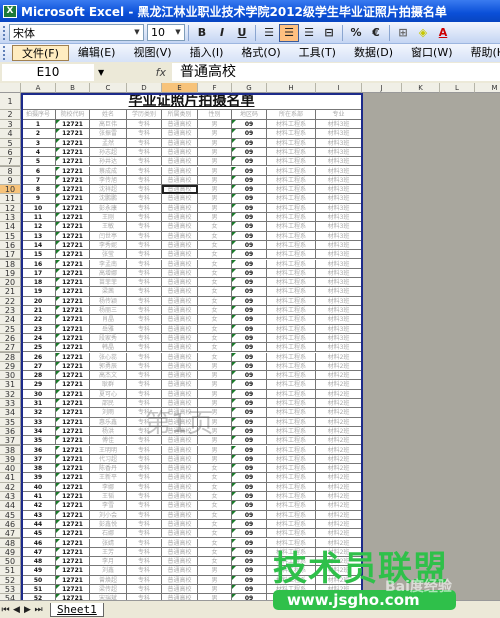 Image resolution: width=500 pixels, height=618 pixels. What do you see at coordinates (291, 506) in the screenshot?
I see `cell-H44: 材料工程系` at bounding box center [291, 506].